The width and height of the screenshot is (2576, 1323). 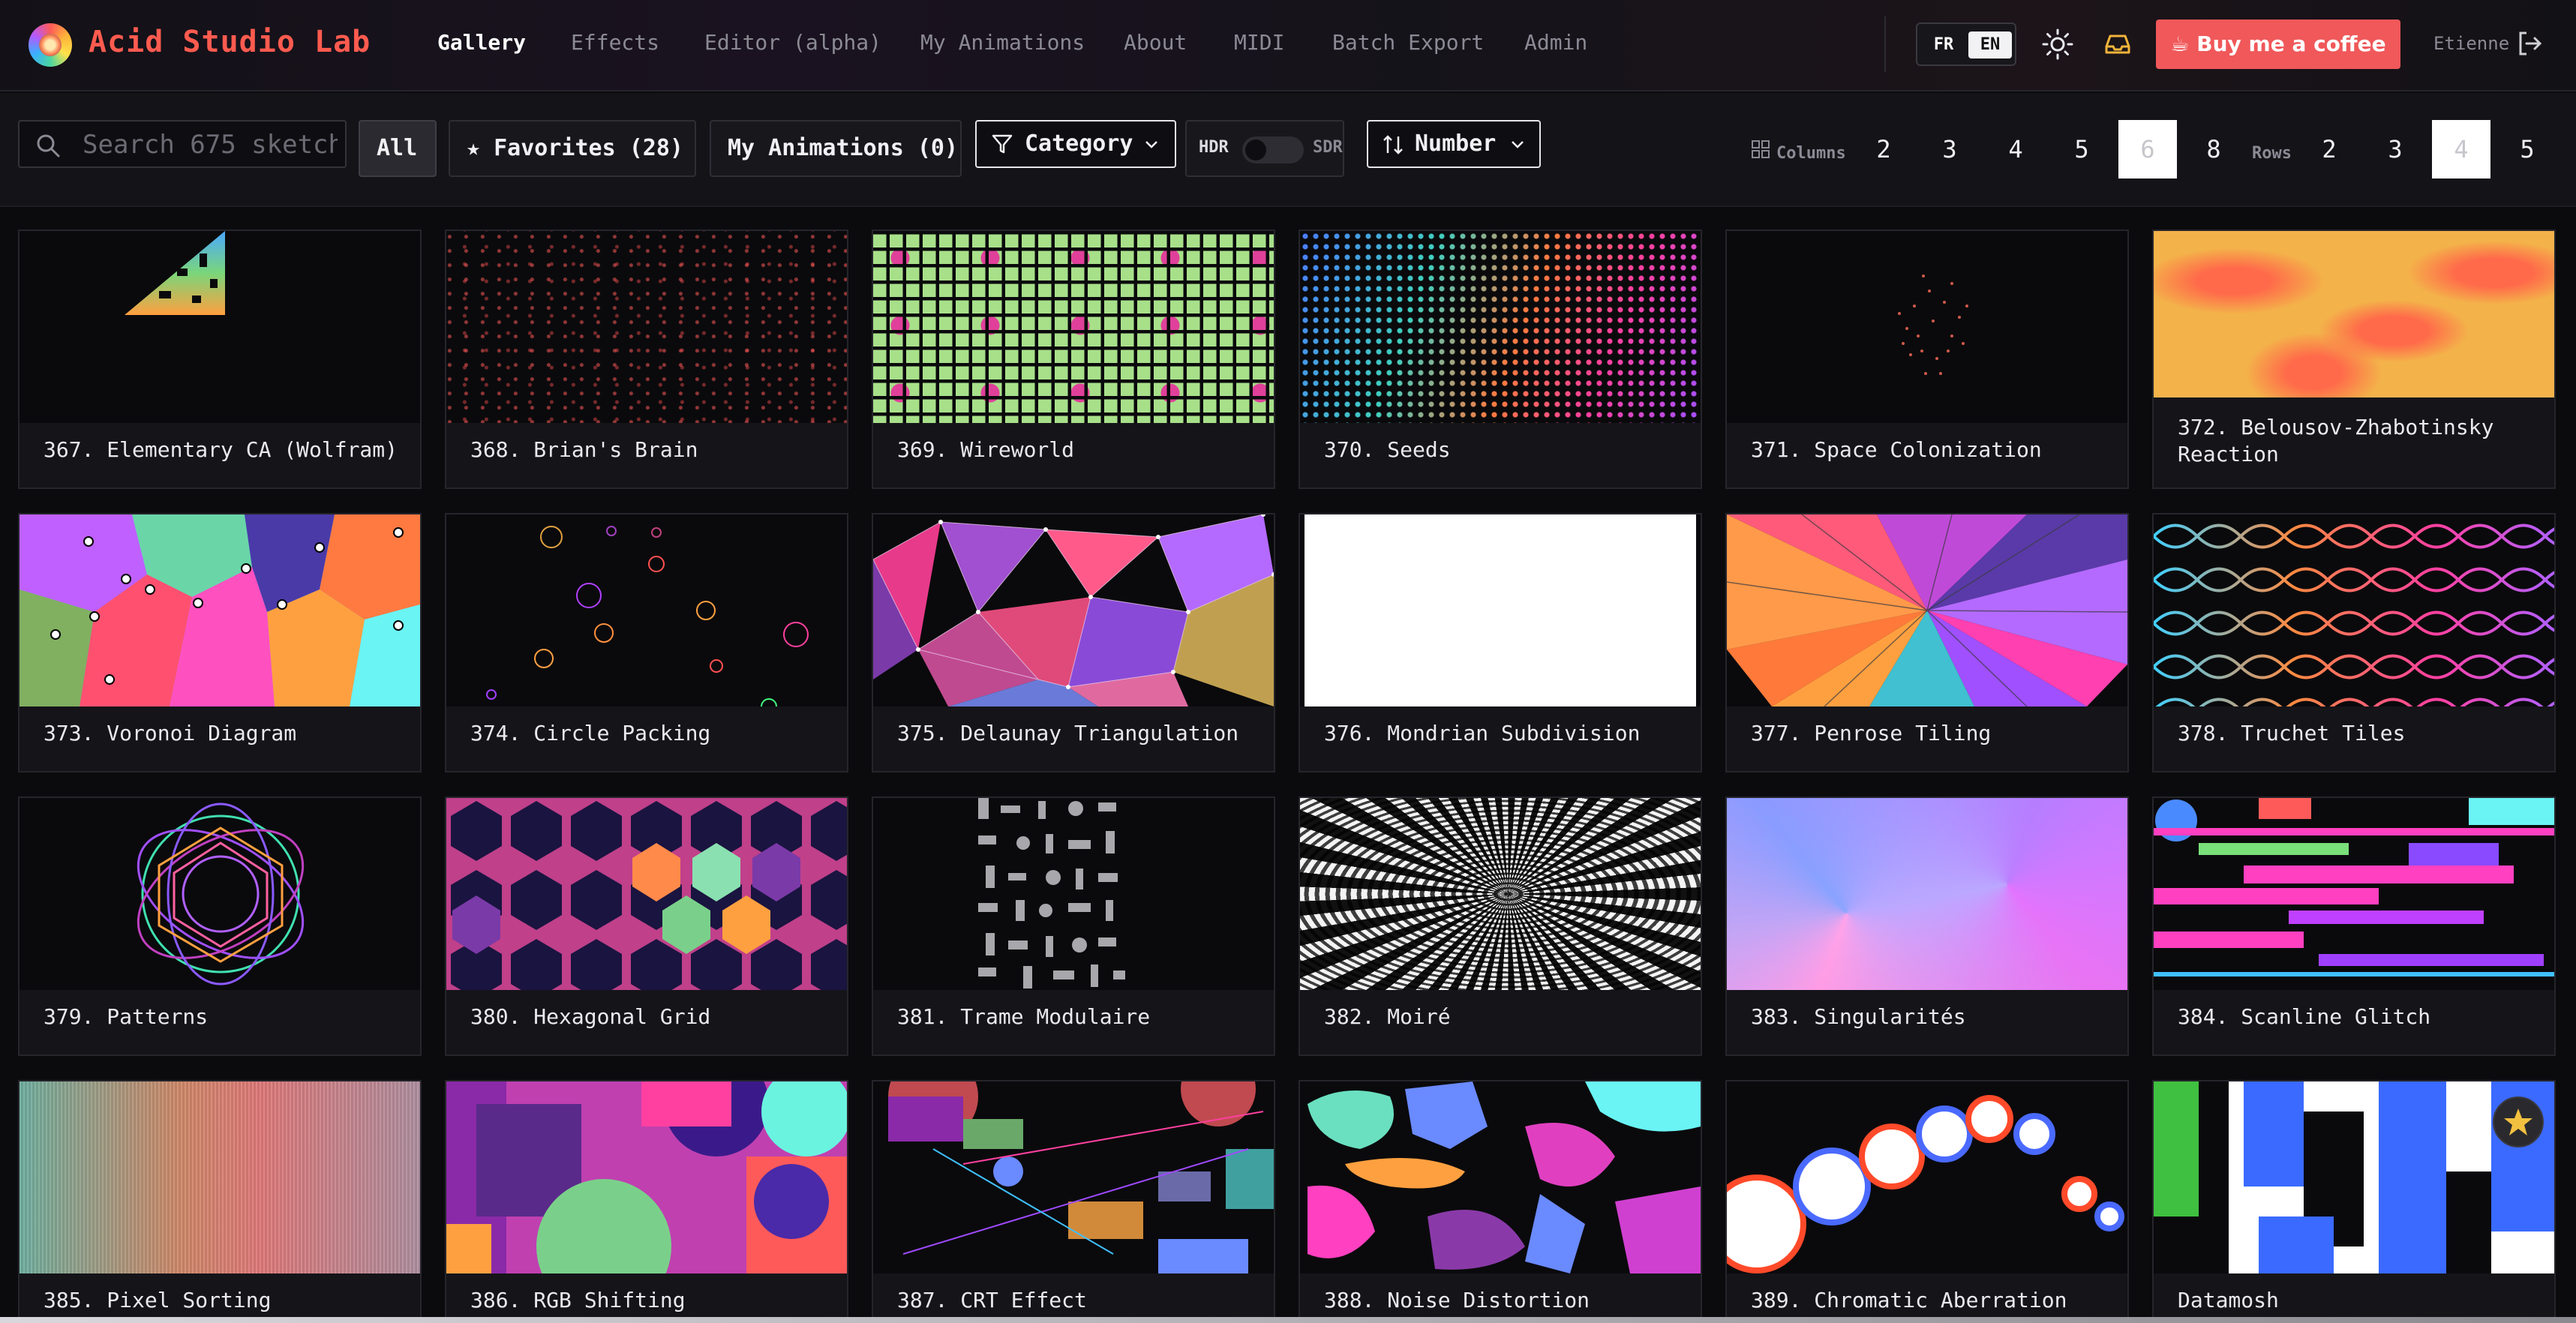 What do you see at coordinates (590, 1016) in the screenshot?
I see `sketch-title: 380. Hexagonal Grid` at bounding box center [590, 1016].